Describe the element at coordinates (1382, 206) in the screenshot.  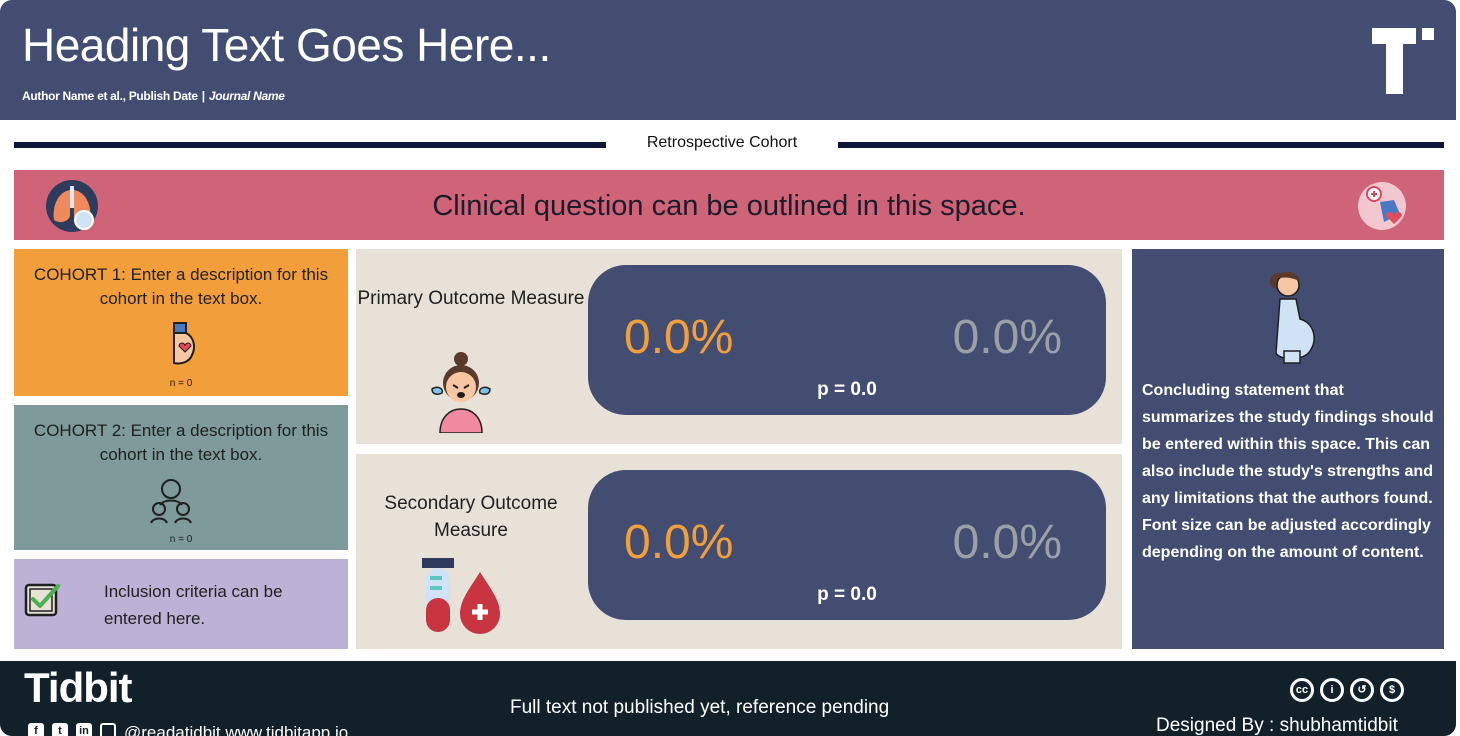
I see `doctor-care-icon` at that location.